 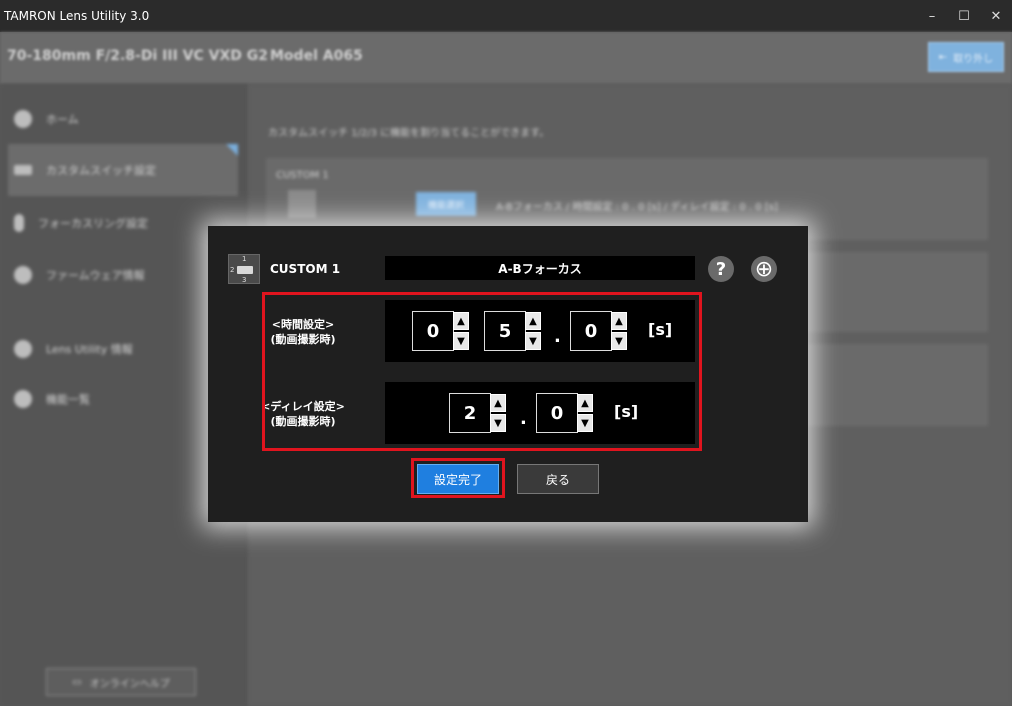 I want to click on sidebar-item-label: フォーカスリング設定, so click(x=93, y=223).